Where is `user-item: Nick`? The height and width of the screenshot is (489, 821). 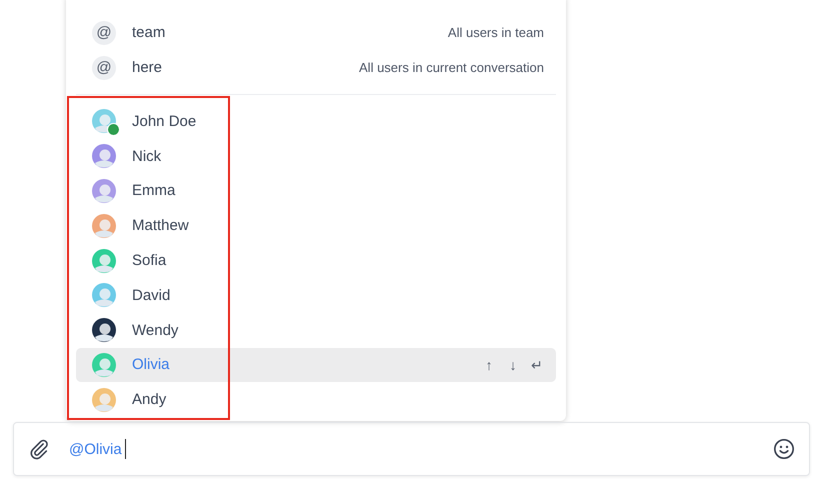 user-item: Nick is located at coordinates (316, 156).